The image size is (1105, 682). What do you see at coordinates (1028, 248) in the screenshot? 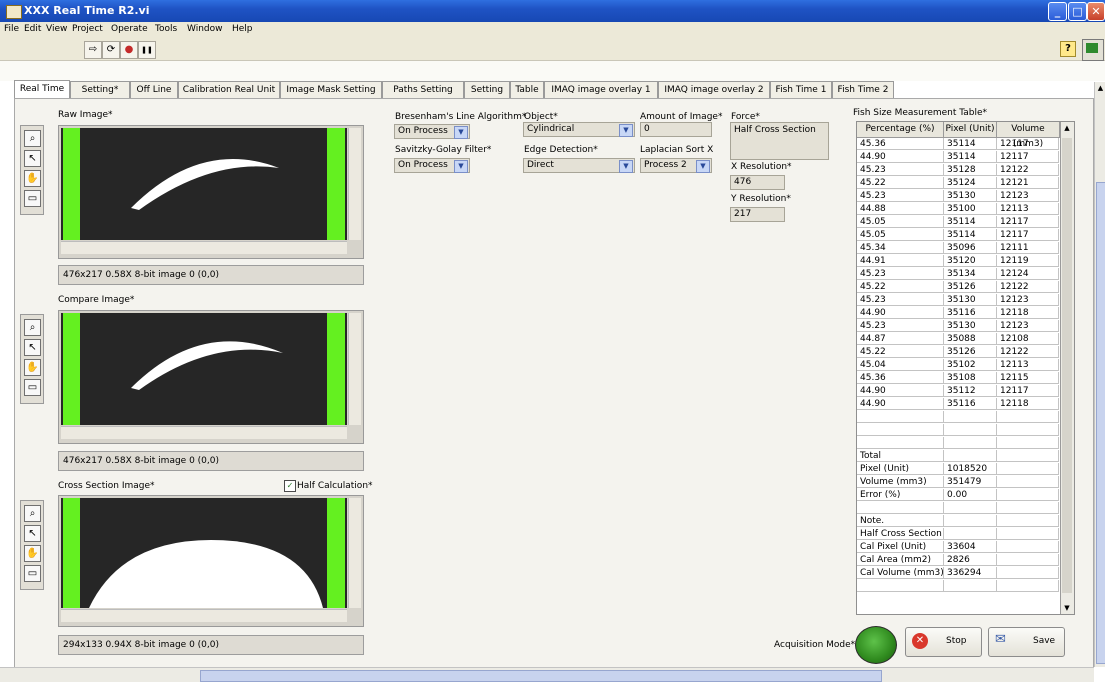
I see `table-cell: 12111` at bounding box center [1028, 248].